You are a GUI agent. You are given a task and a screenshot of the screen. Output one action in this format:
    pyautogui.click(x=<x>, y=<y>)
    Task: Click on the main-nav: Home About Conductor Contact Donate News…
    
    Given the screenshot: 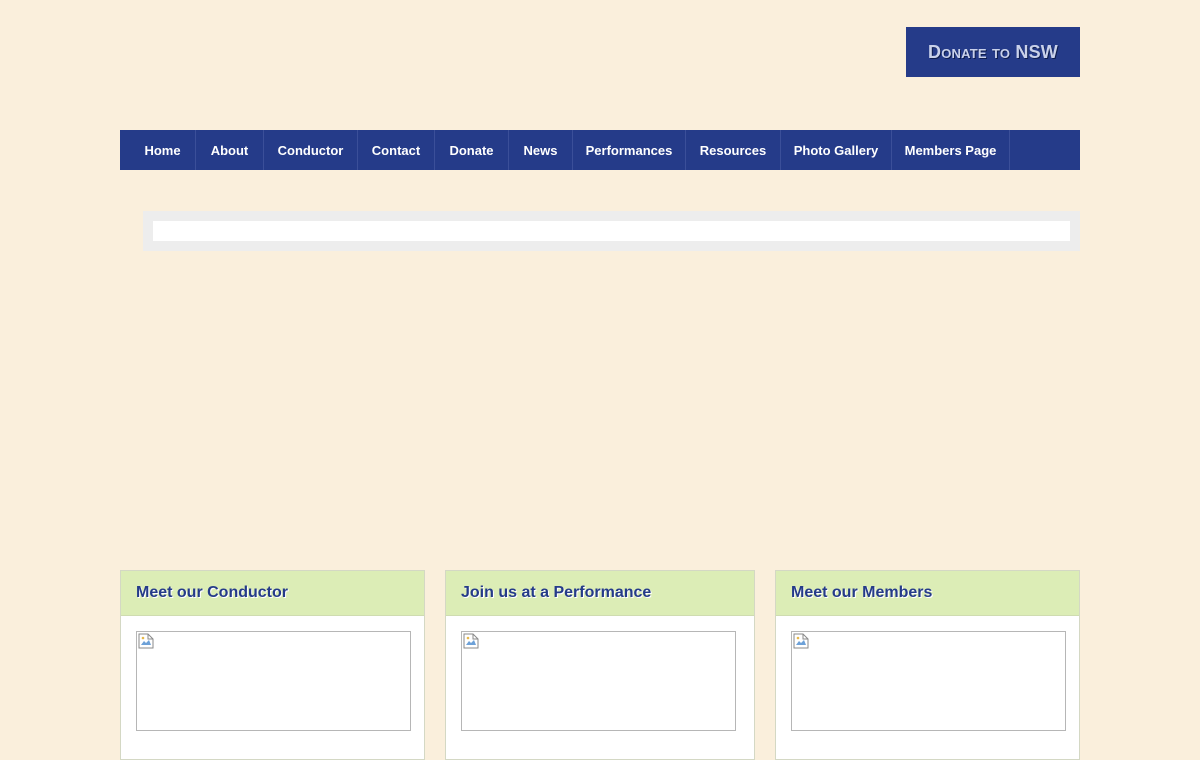 What is the action you would take?
    pyautogui.click(x=600, y=150)
    